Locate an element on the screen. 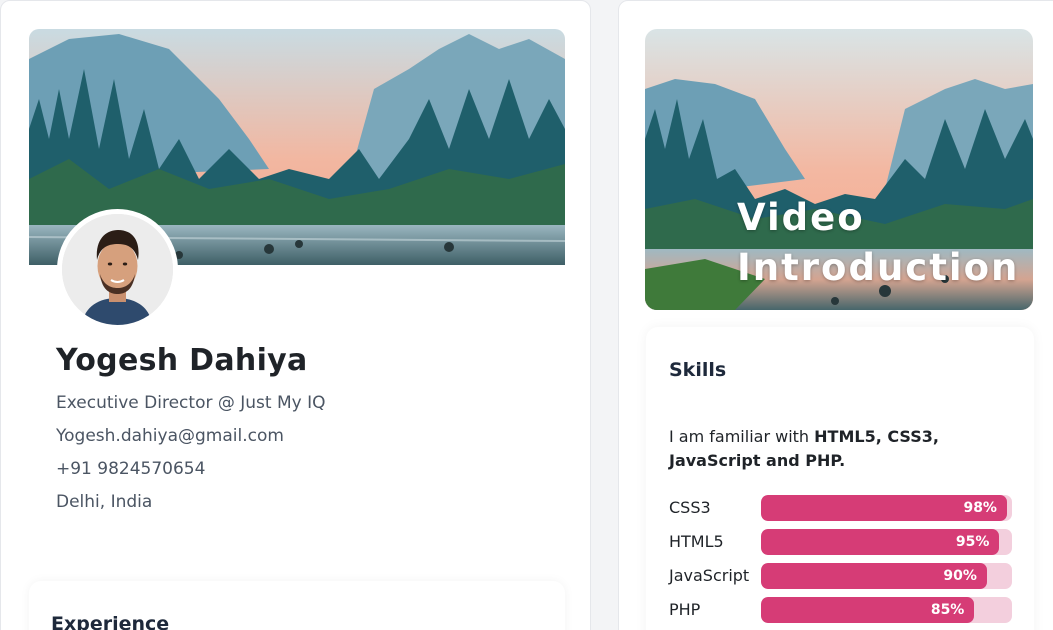 This screenshot has height=630, width=1053. skill-percent: 90% is located at coordinates (960, 576).